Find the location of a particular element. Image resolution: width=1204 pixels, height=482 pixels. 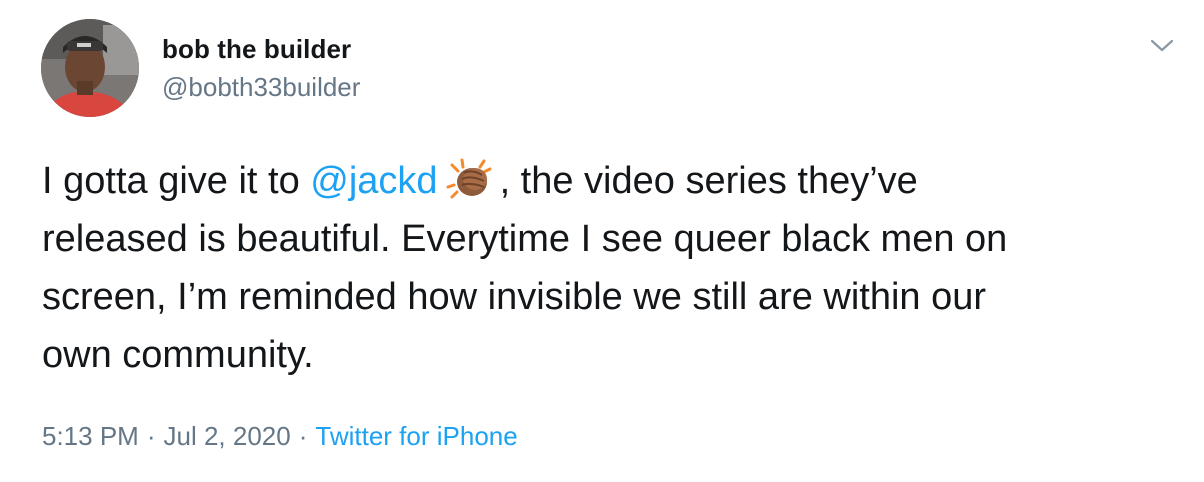

user-handle: @bobth33builder is located at coordinates (261, 87).